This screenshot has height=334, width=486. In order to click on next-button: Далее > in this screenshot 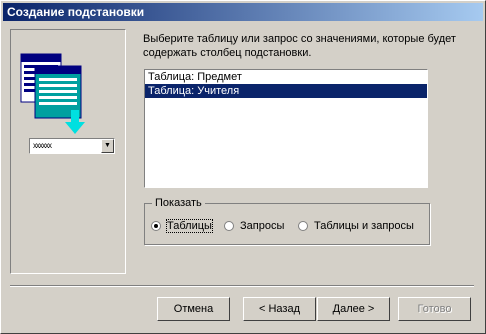, I will do `click(353, 309)`.